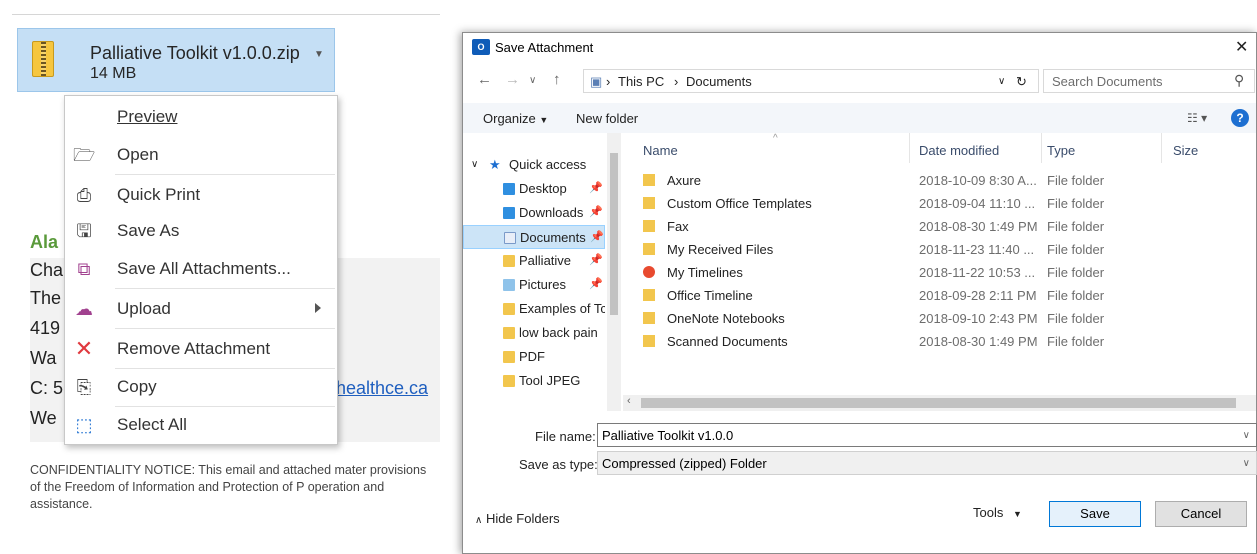 The width and height of the screenshot is (1257, 554). Describe the element at coordinates (1061, 150) in the screenshot. I see `column-type: Type` at that location.